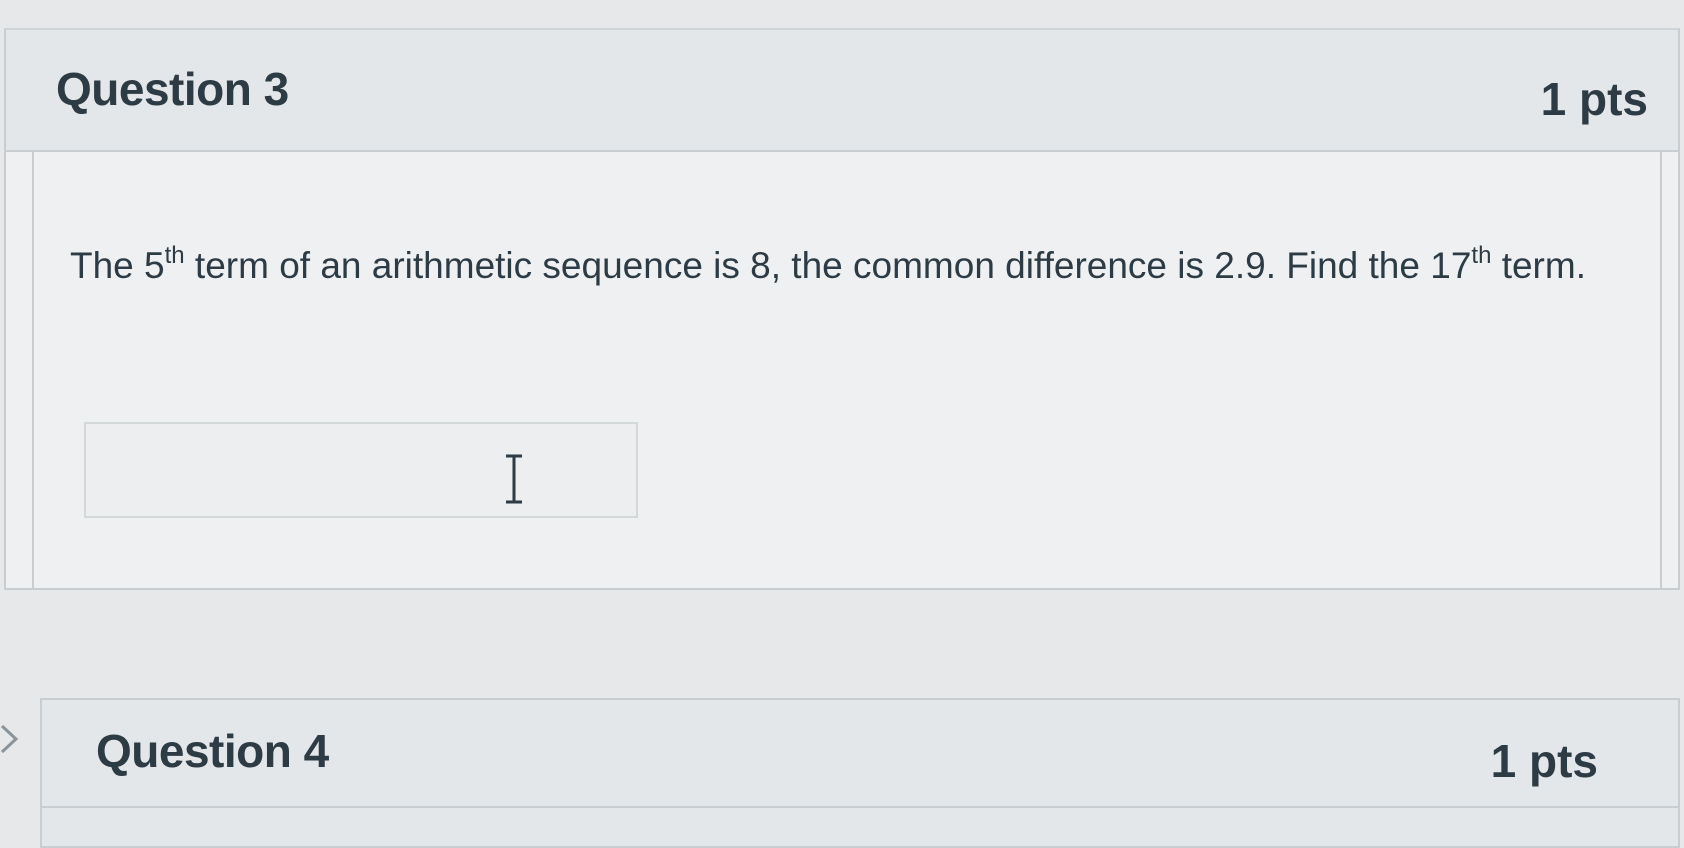  I want to click on question-4-divider, so click(860, 807).